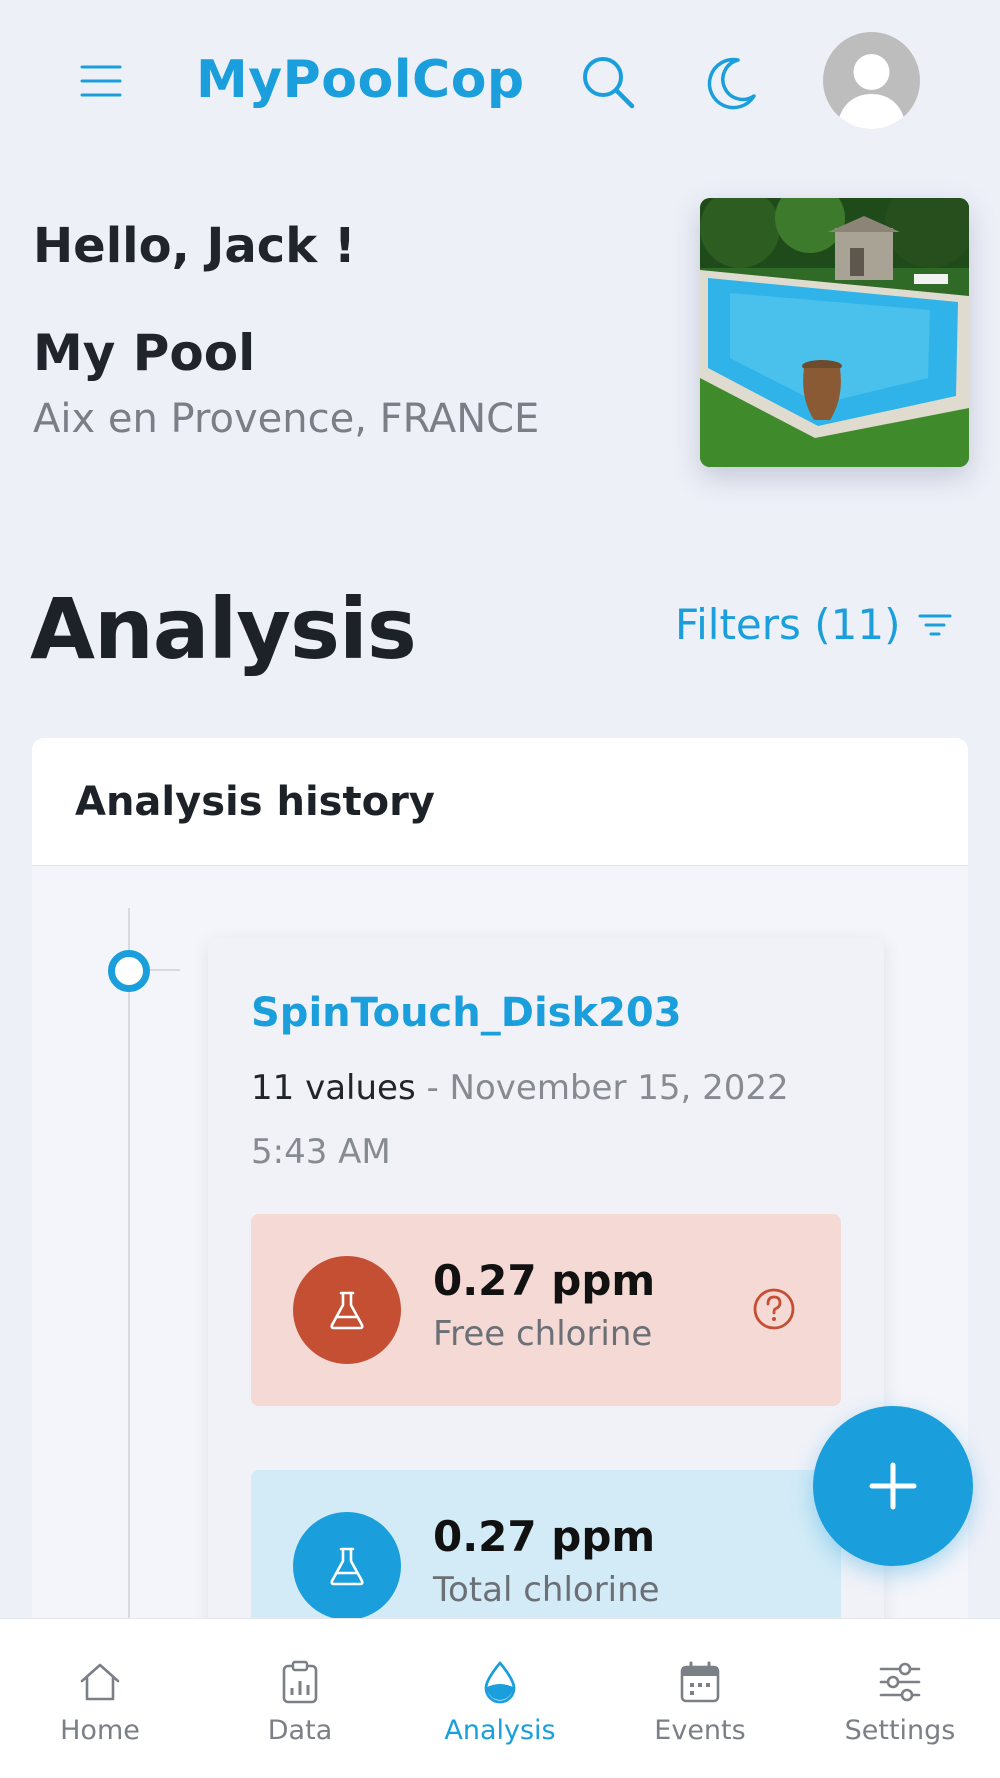 Image resolution: width=1000 pixels, height=1778 pixels. What do you see at coordinates (194, 246) in the screenshot?
I see `greeting-text: Hello, Jack !` at bounding box center [194, 246].